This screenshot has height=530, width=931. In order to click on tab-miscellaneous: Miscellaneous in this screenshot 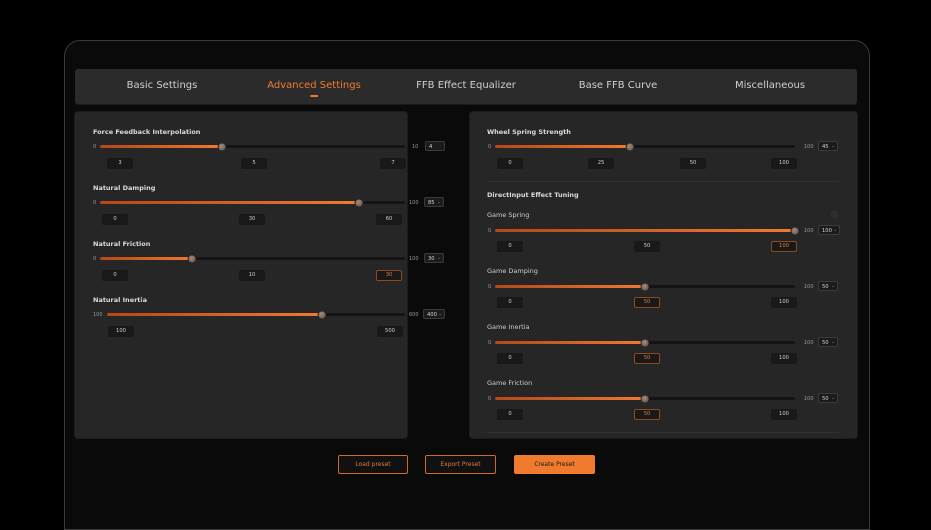, I will do `click(770, 87)`.